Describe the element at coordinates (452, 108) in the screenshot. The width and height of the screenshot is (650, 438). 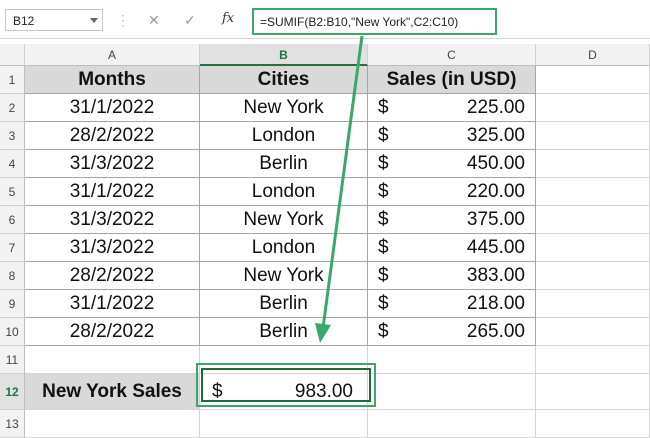
I see `sales-cell: $225.00` at that location.